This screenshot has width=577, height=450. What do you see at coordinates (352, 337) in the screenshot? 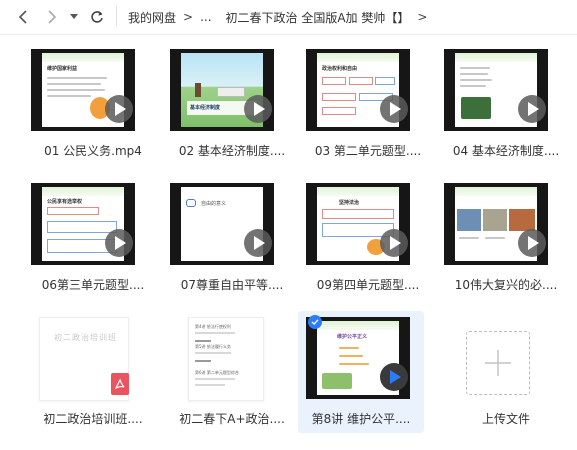
I see `slide-title: 维护公平正义` at bounding box center [352, 337].